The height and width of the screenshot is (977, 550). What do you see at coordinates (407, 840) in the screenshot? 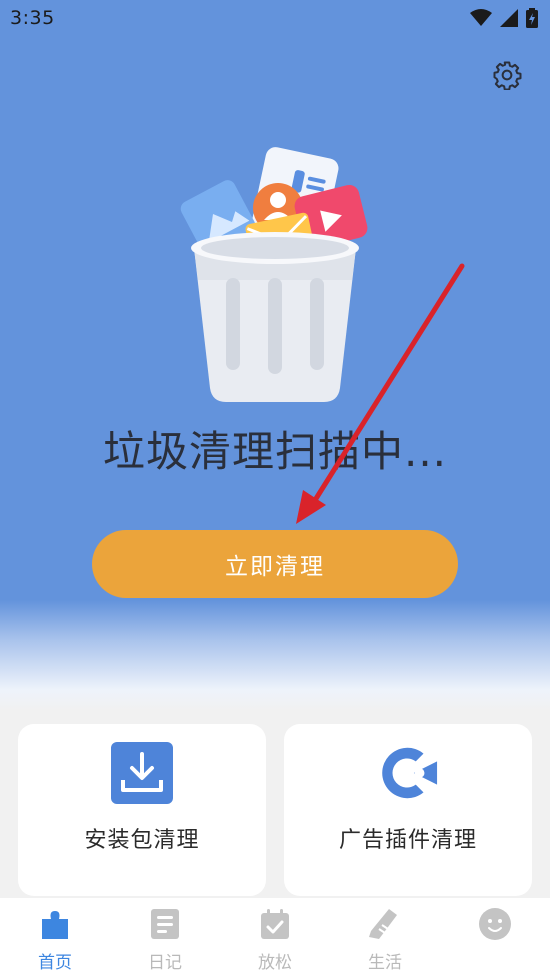
I see `ad-plugin-cleanup-label: 广告插件清理` at bounding box center [407, 840].